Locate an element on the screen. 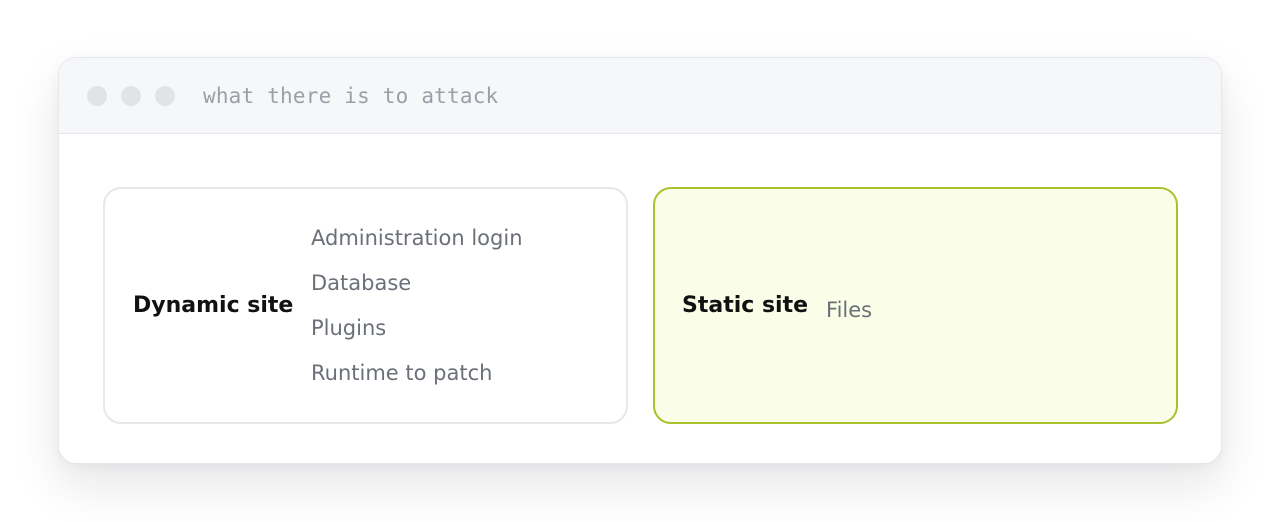 Image resolution: width=1280 pixels, height=522 pixels. title-bar: what there is to attack is located at coordinates (640, 96).